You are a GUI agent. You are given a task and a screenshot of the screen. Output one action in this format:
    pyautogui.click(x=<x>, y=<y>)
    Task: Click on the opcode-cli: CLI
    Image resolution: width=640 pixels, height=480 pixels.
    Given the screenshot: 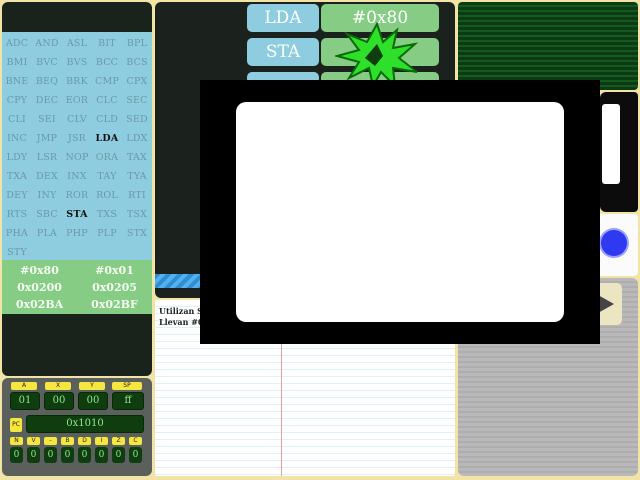 What is the action you would take?
    pyautogui.click(x=17, y=119)
    